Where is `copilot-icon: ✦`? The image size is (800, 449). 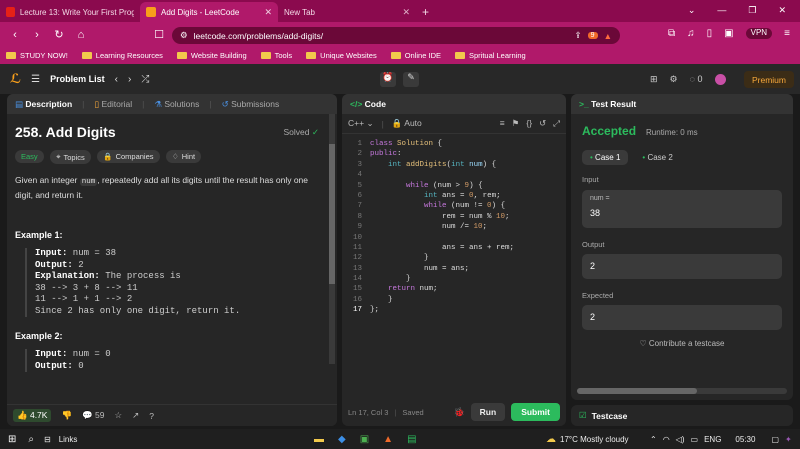 copilot-icon: ✦ is located at coordinates (788, 439).